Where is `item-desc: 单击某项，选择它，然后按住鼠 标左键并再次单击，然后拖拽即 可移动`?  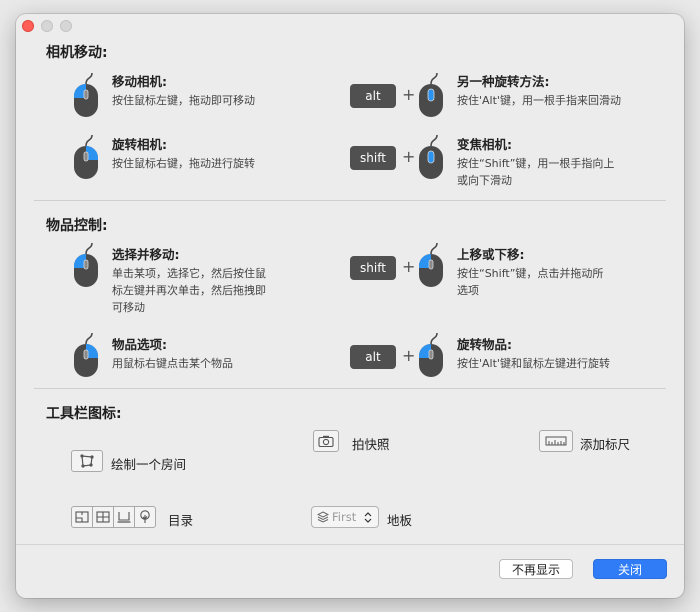 item-desc: 单击某项，选择它，然后按住鼠 标左键并再次单击，然后拖拽即 可移动 is located at coordinates (189, 290).